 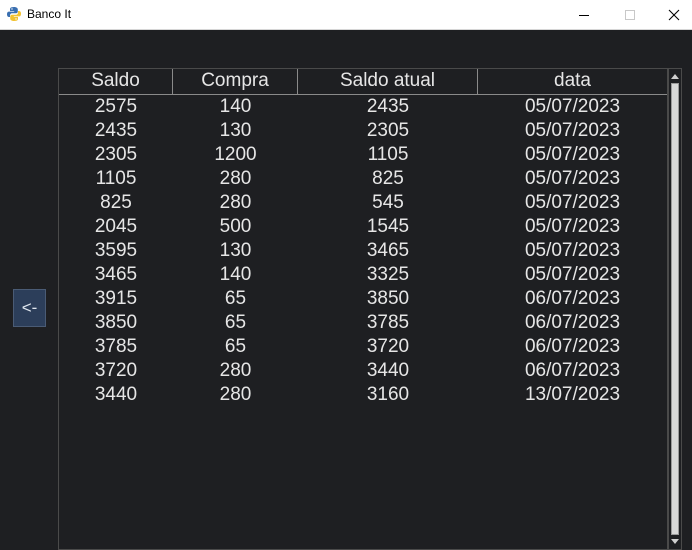 What do you see at coordinates (388, 346) in the screenshot?
I see `cell-saldo-atual: 3720` at bounding box center [388, 346].